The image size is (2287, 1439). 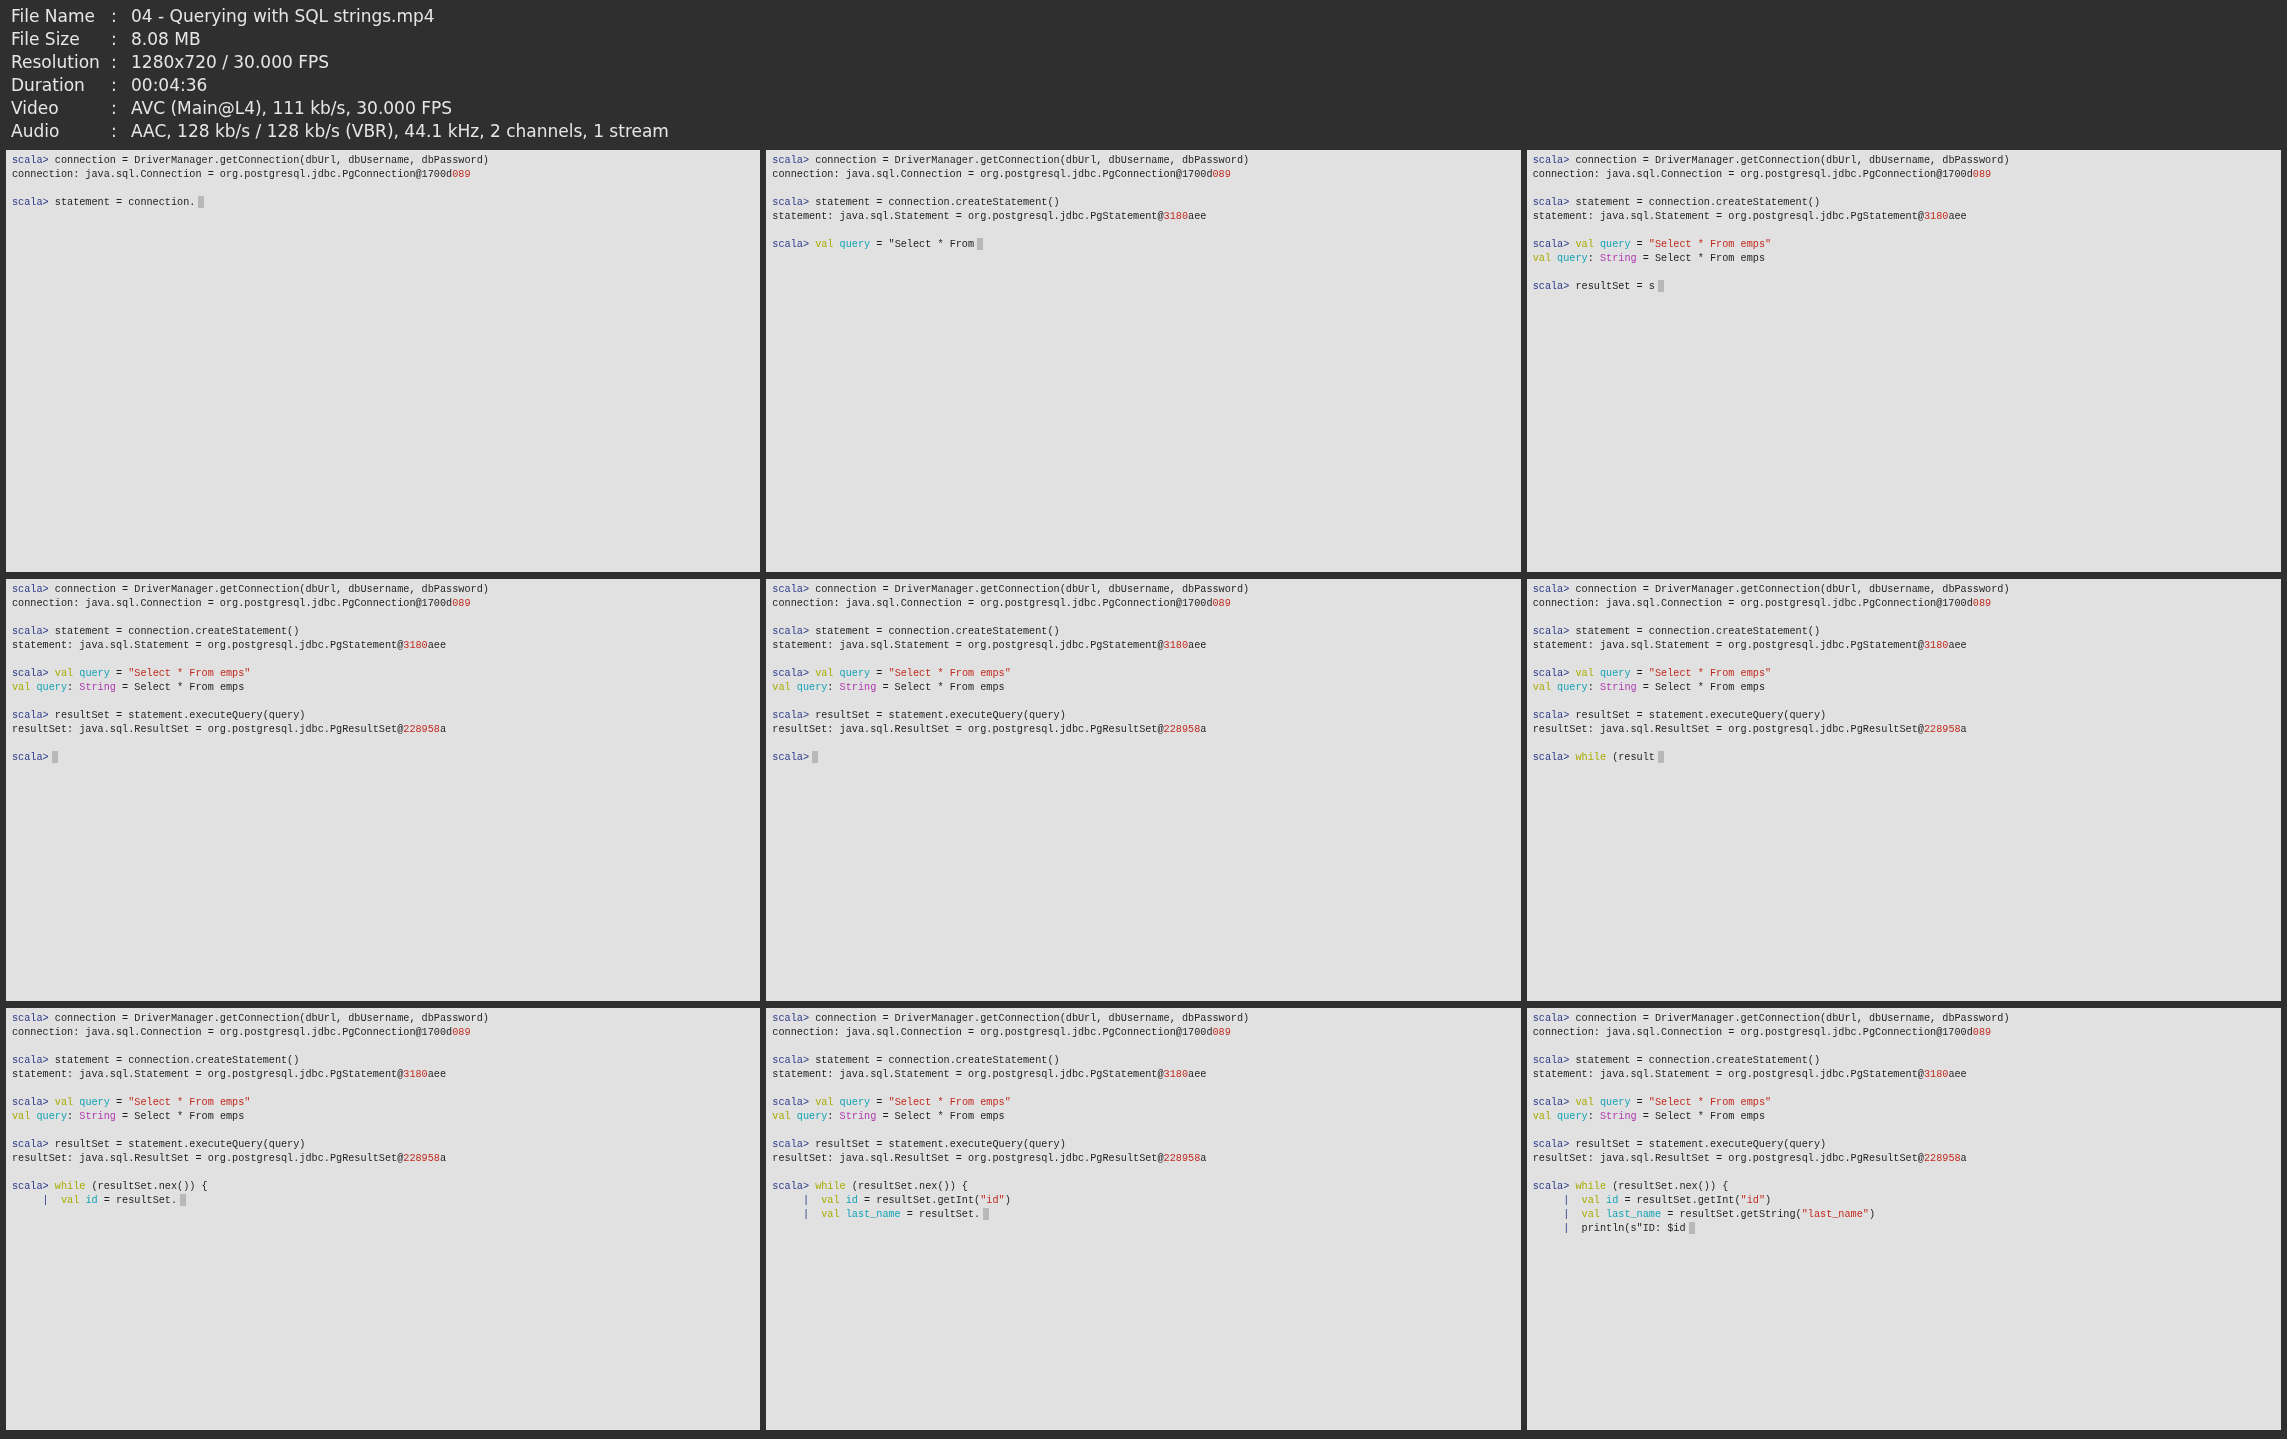 What do you see at coordinates (109, 1200) in the screenshot?
I see `code-line: | val id = resultSet.` at bounding box center [109, 1200].